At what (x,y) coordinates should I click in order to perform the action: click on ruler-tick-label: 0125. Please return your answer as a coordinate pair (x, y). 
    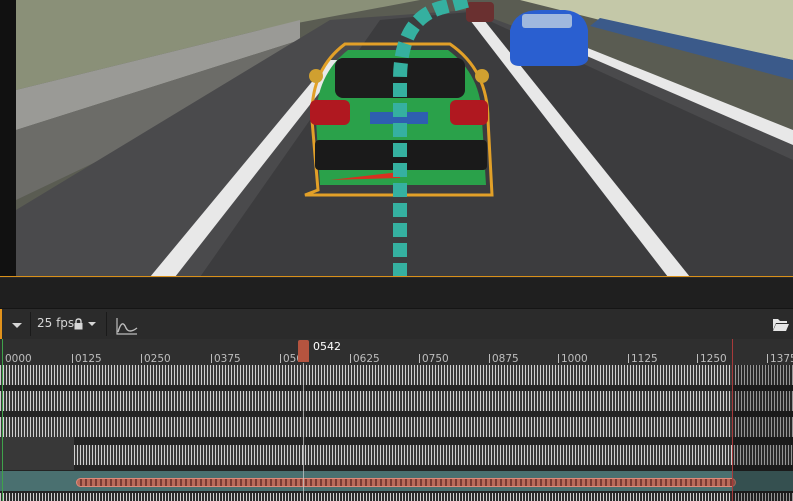
    Looking at the image, I should click on (88, 359).